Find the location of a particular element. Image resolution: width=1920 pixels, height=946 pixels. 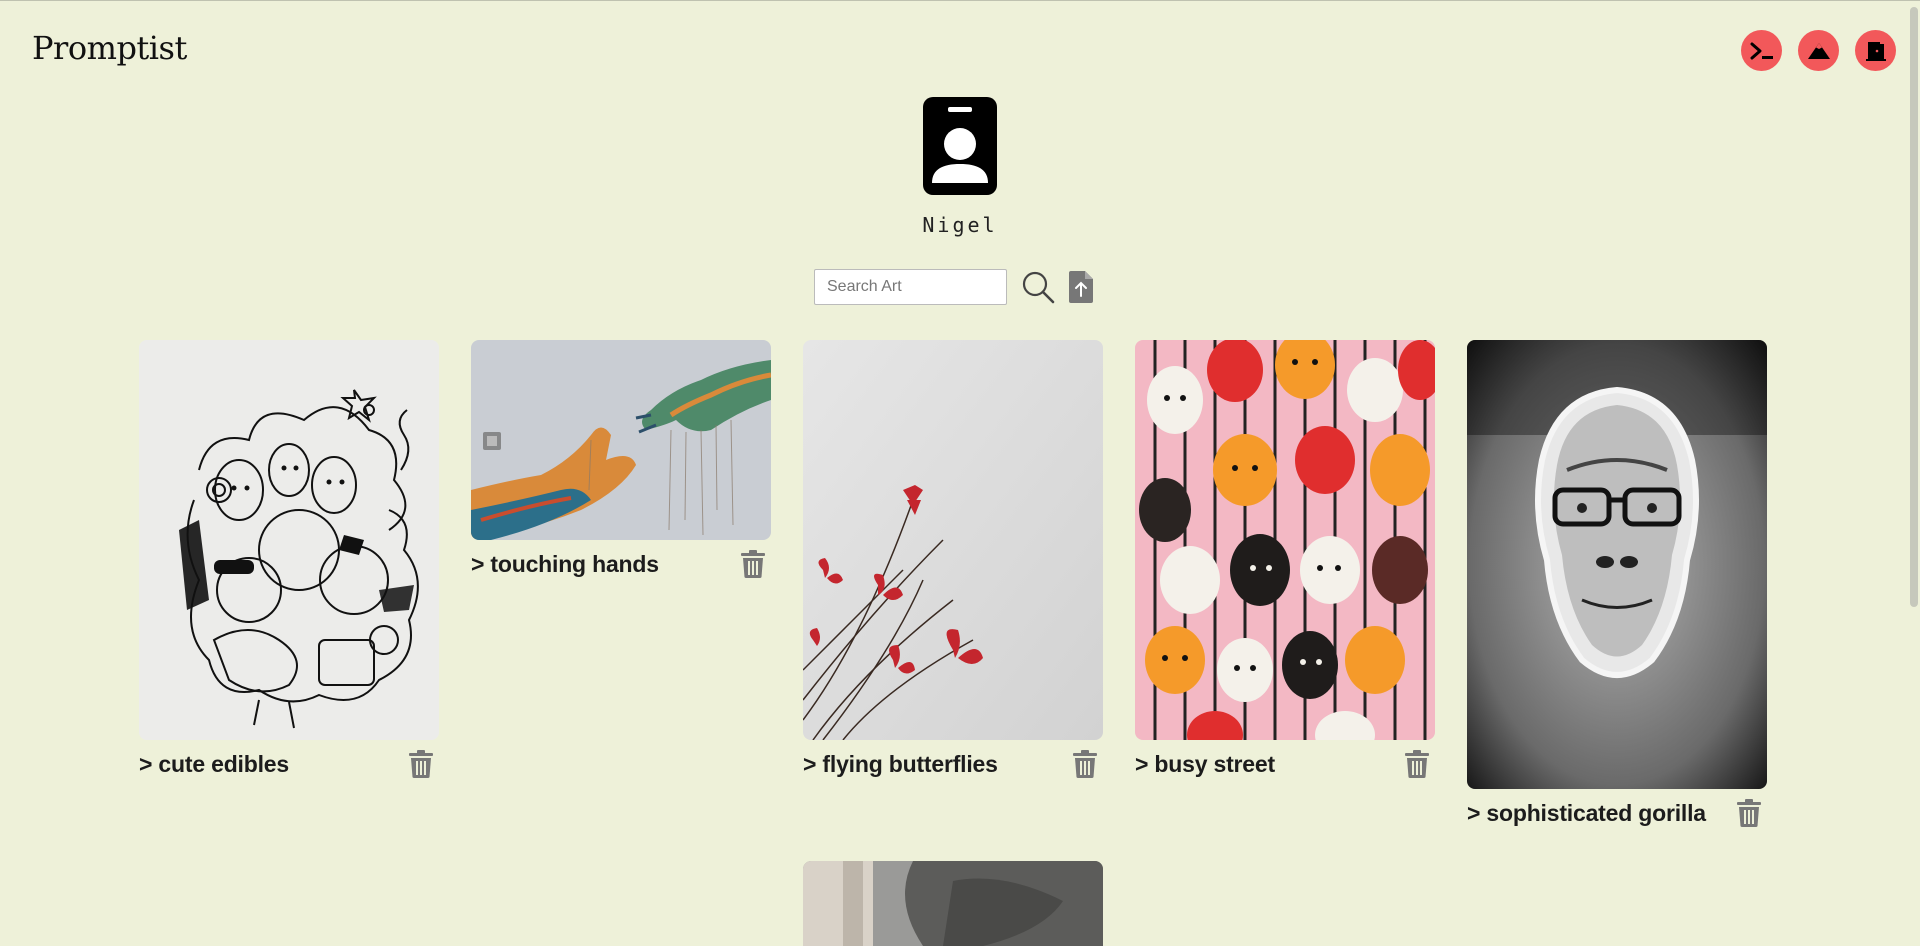

logout-door-icon is located at coordinates (1875, 51).